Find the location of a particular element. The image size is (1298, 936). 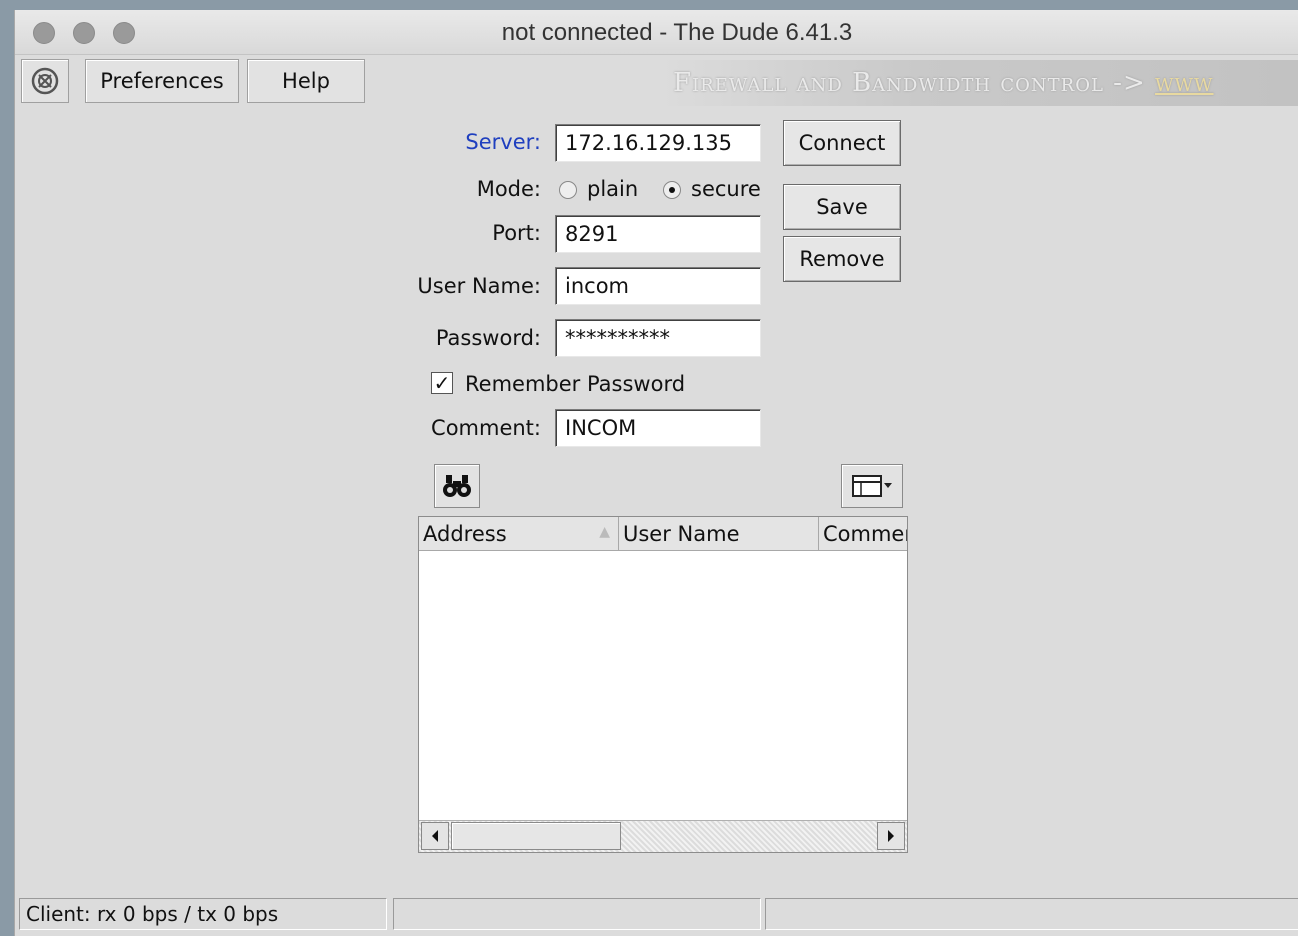

status-client: Client: rx 0 bps / tx 0 bps is located at coordinates (203, 914).